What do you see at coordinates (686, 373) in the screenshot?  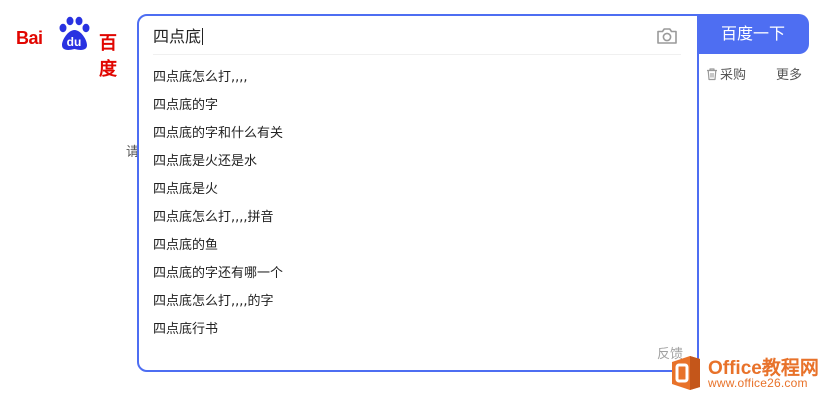 I see `office-logo-icon` at bounding box center [686, 373].